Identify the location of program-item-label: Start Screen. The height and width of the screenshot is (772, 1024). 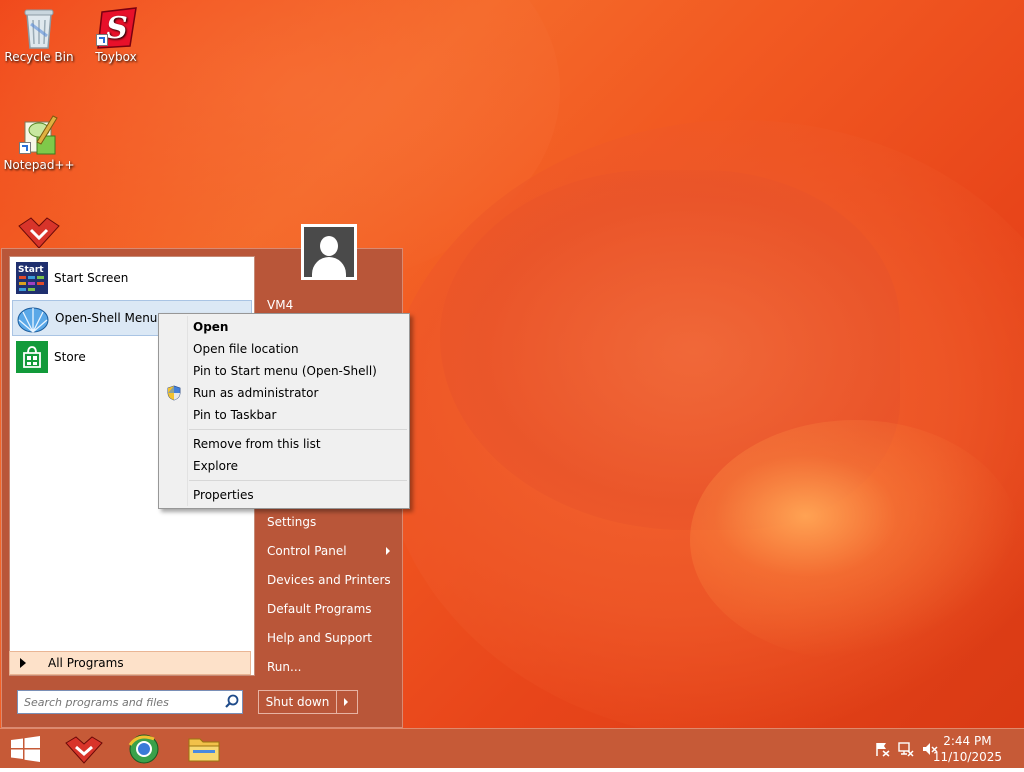
(91, 278).